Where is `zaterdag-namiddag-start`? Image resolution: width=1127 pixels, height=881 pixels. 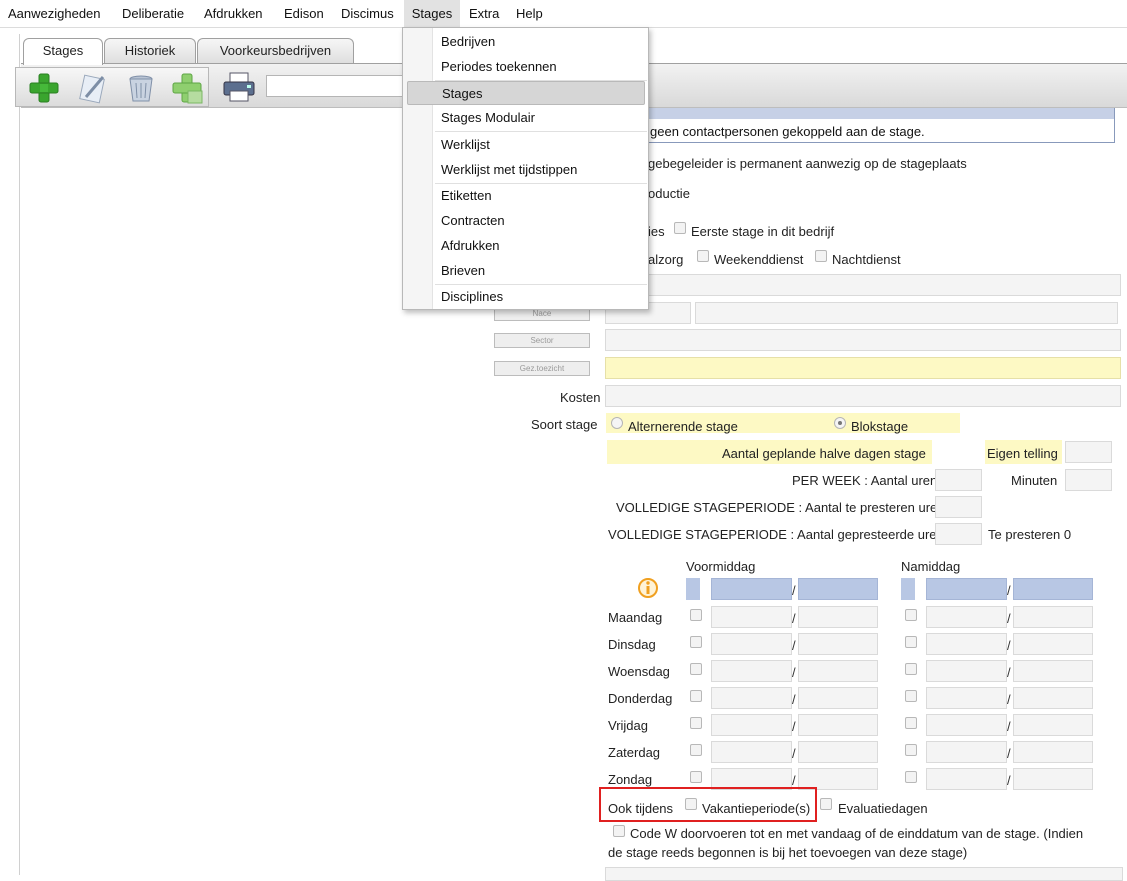 zaterdag-namiddag-start is located at coordinates (966, 752).